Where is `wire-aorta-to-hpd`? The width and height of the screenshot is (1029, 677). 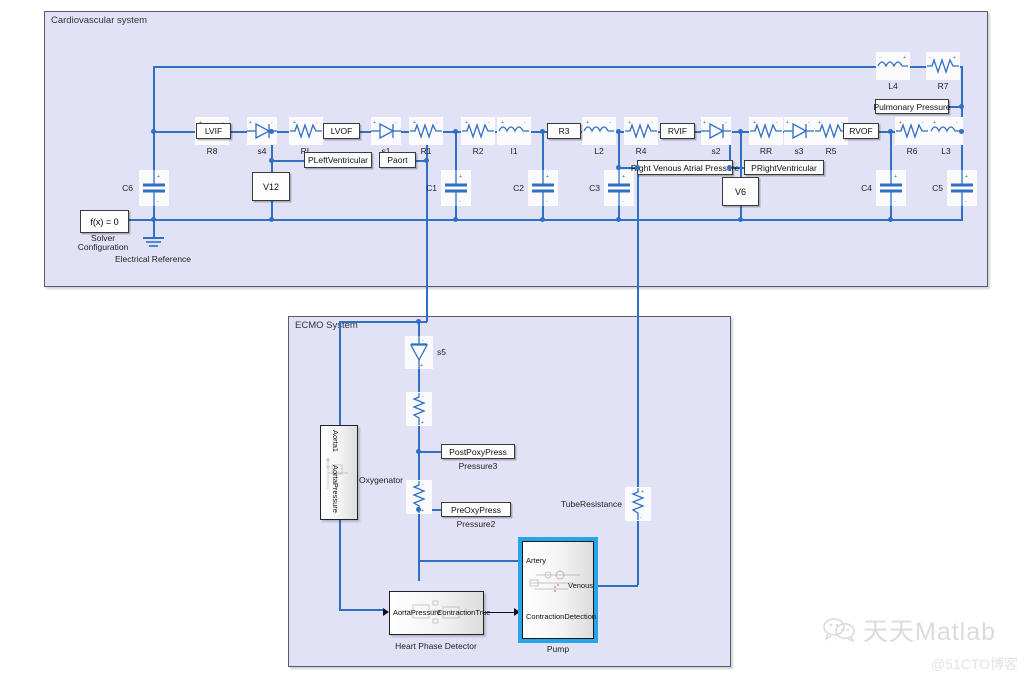
wire-aorta-to-hpd is located at coordinates (362, 610).